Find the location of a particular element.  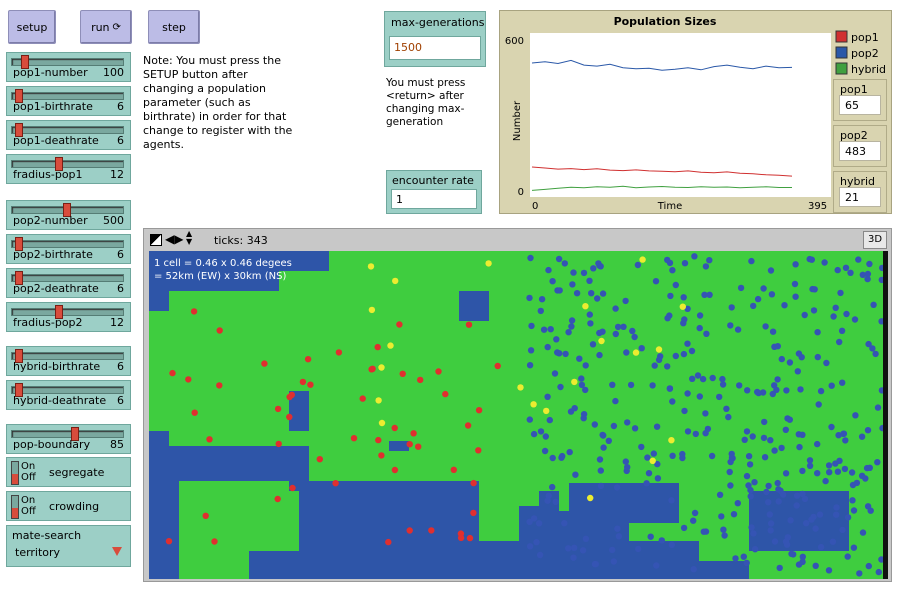

slider-pop1-deathrate: pop1-deathrate 6 is located at coordinates (68, 135).